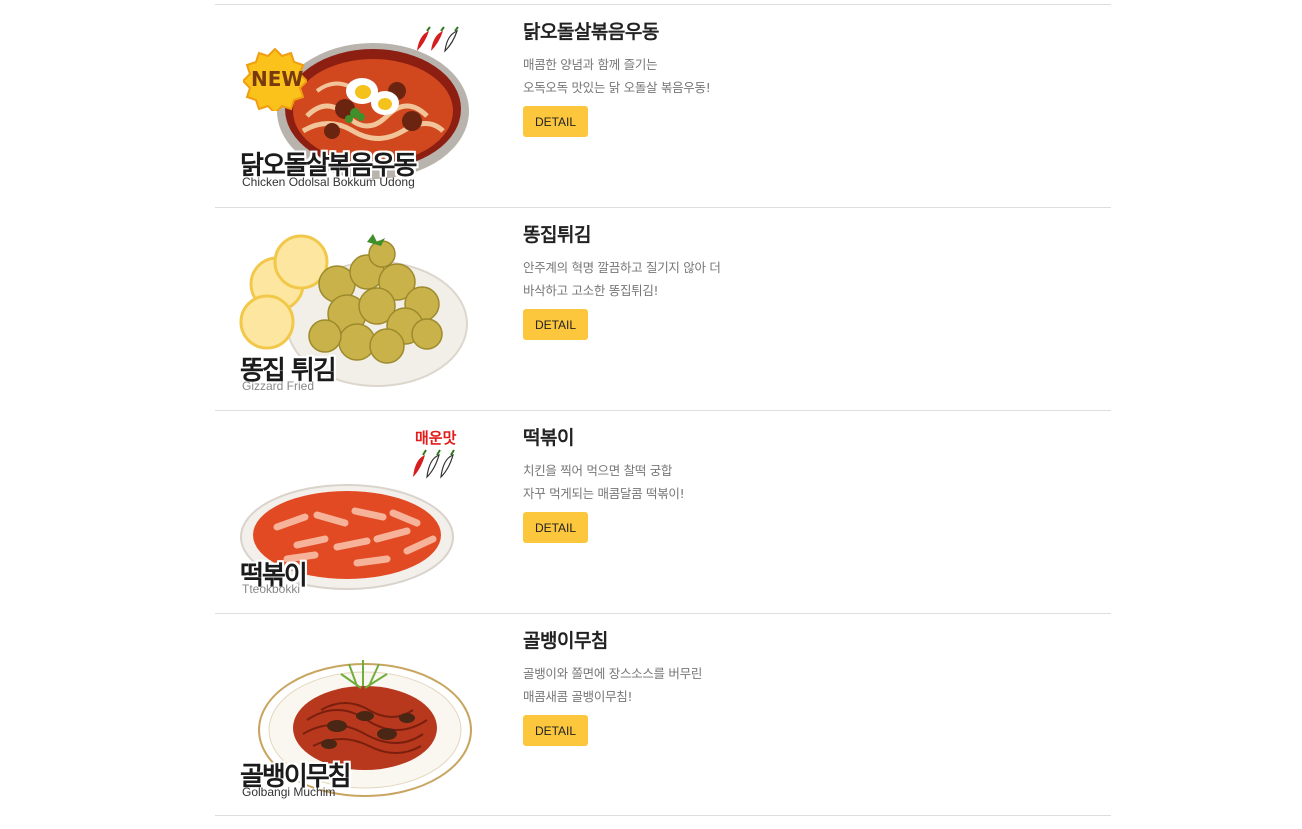  What do you see at coordinates (436, 438) in the screenshot?
I see `spicy-label: 매운맛` at bounding box center [436, 438].